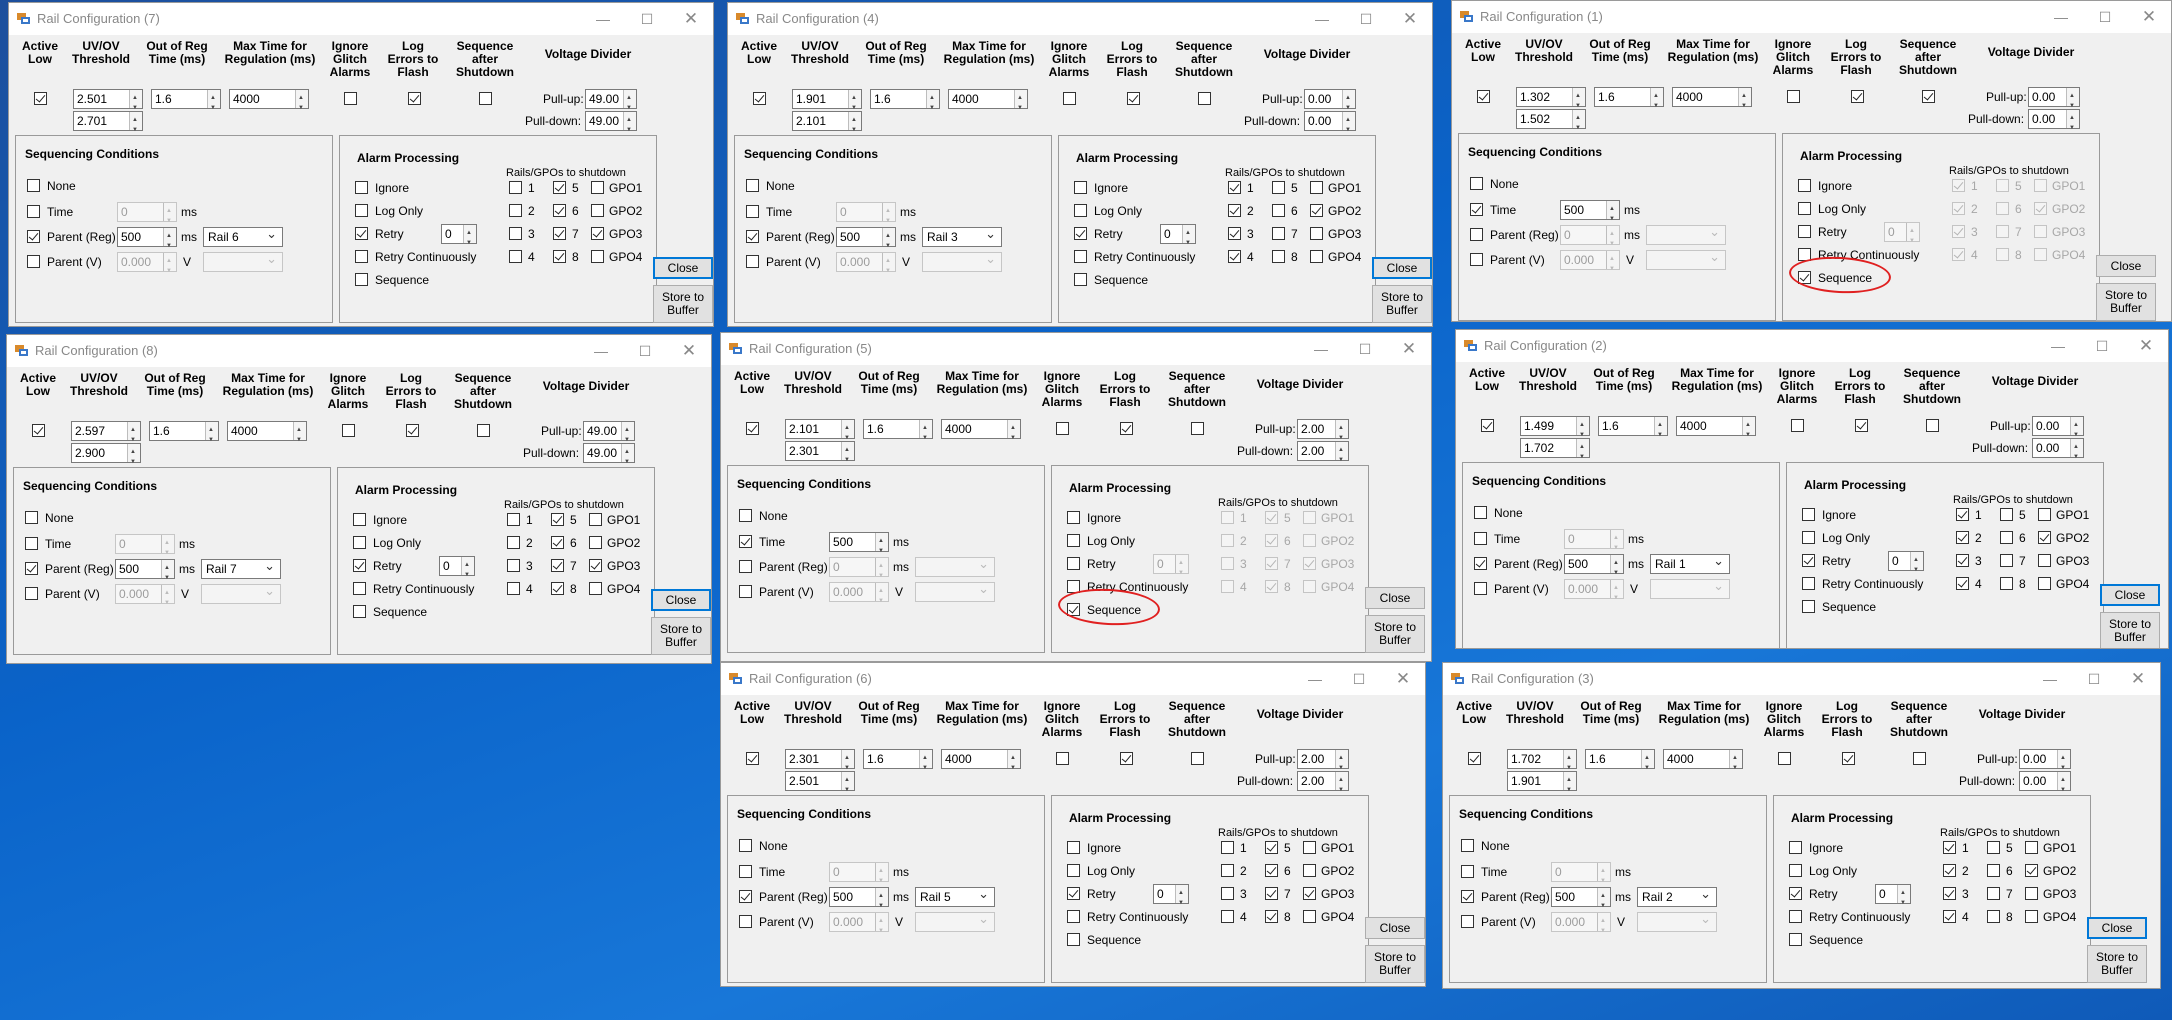 This screenshot has width=2172, height=1020. Describe the element at coordinates (1080, 256) in the screenshot. I see `alarm-retry-continuously-checkbox` at that location.